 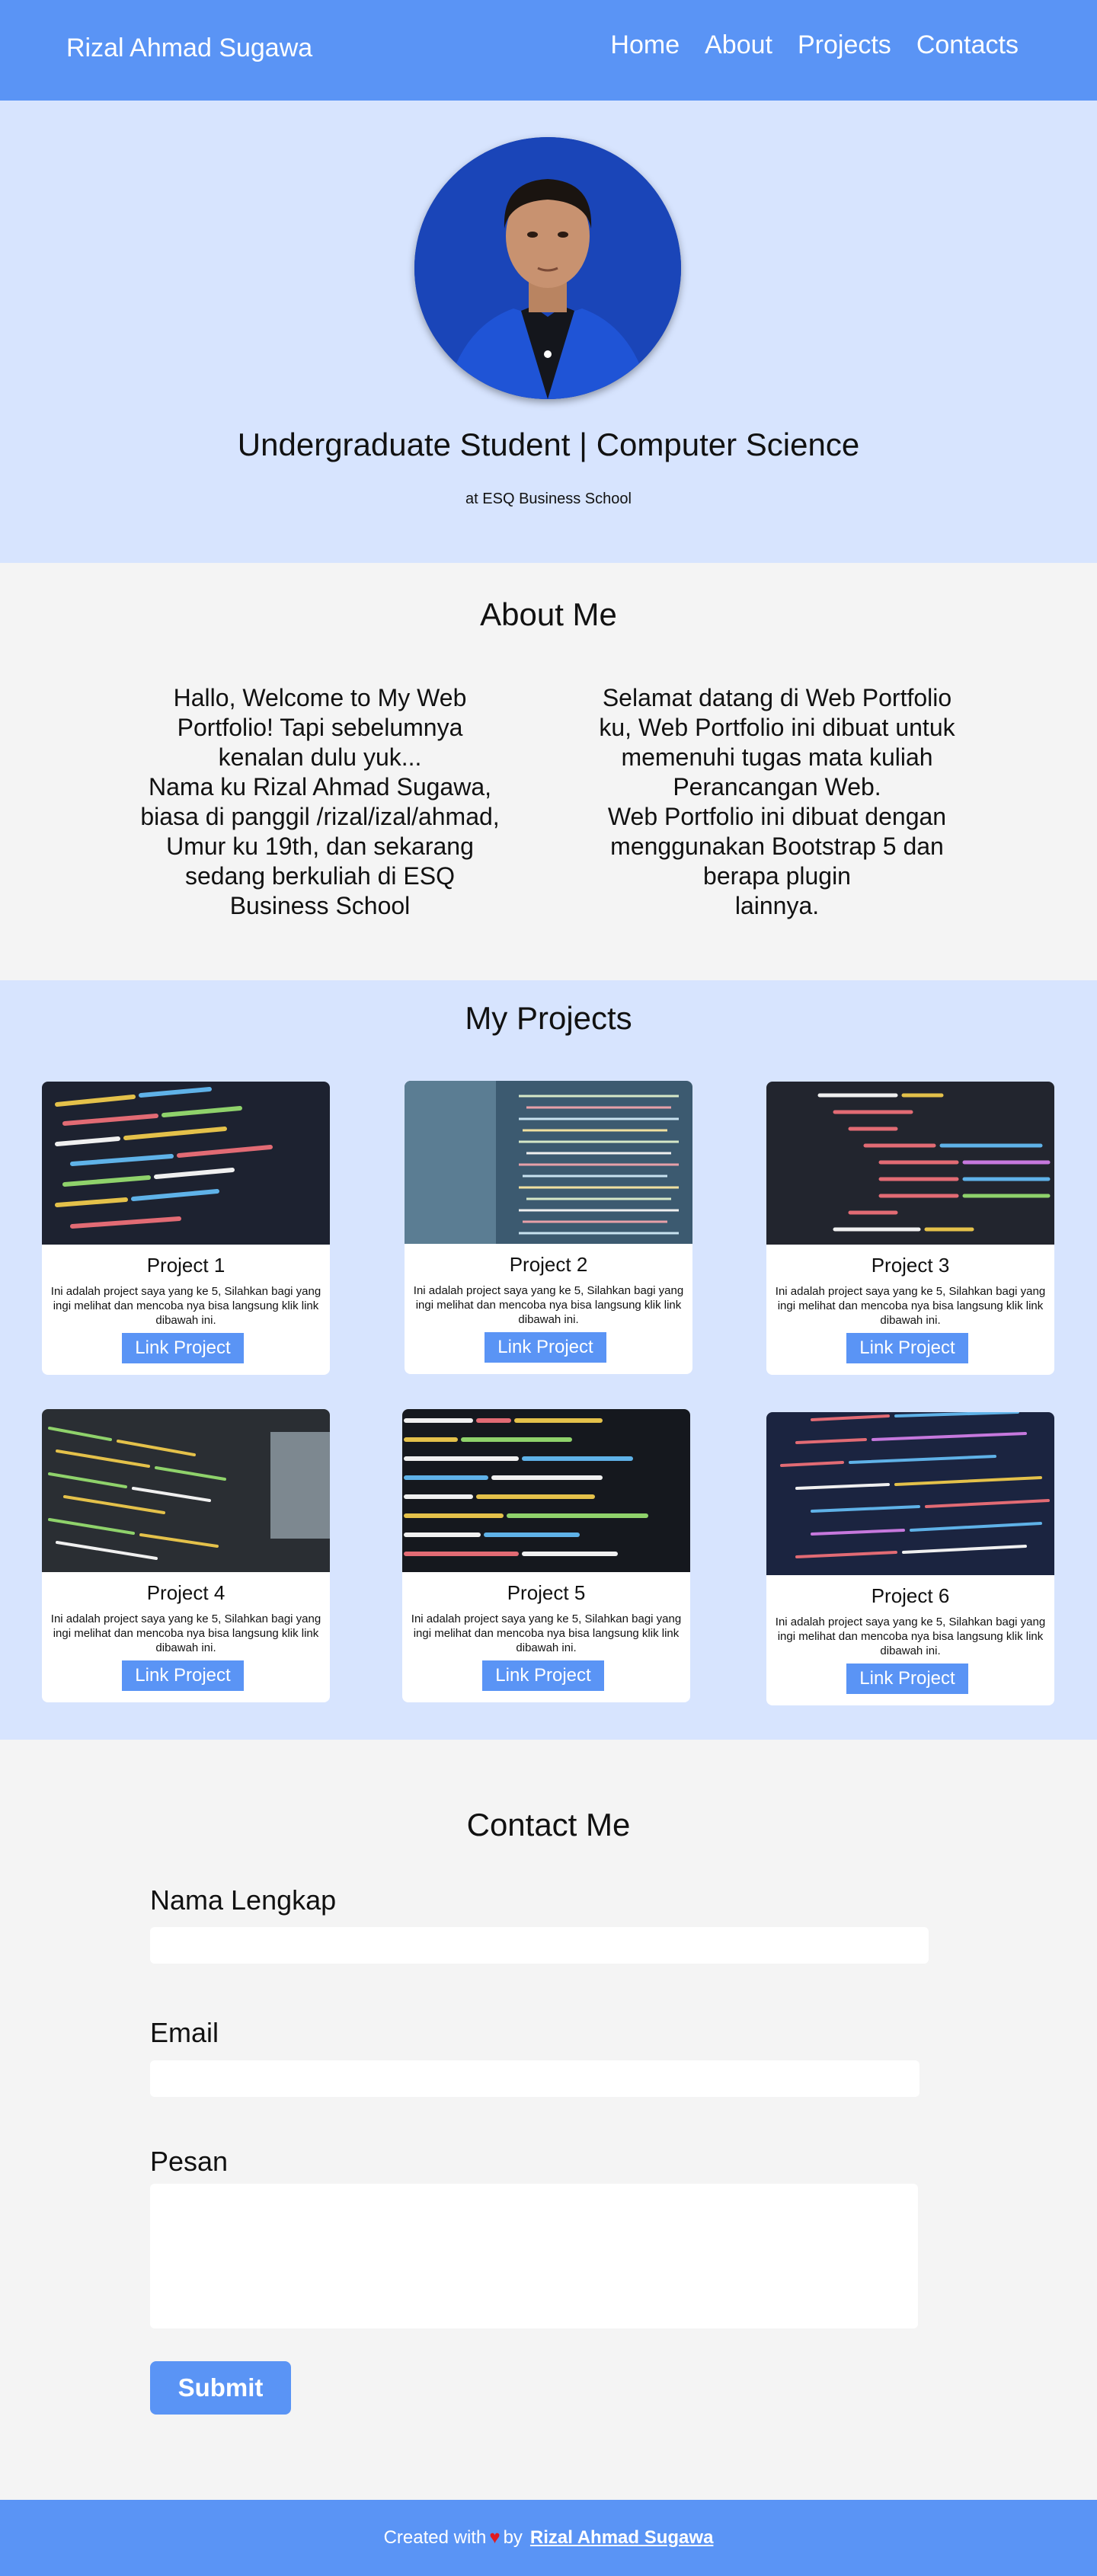 What do you see at coordinates (548, 444) in the screenshot?
I see `hero-title: Undergraduate Student | Computer Science` at bounding box center [548, 444].